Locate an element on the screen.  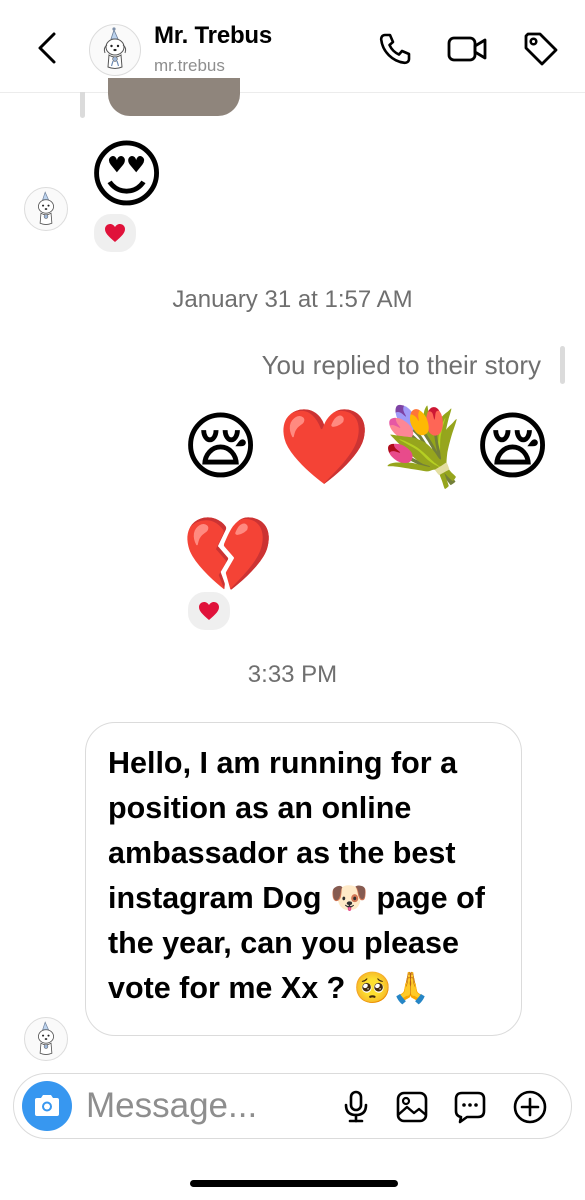
gallery-icon is located at coordinates (412, 1107).